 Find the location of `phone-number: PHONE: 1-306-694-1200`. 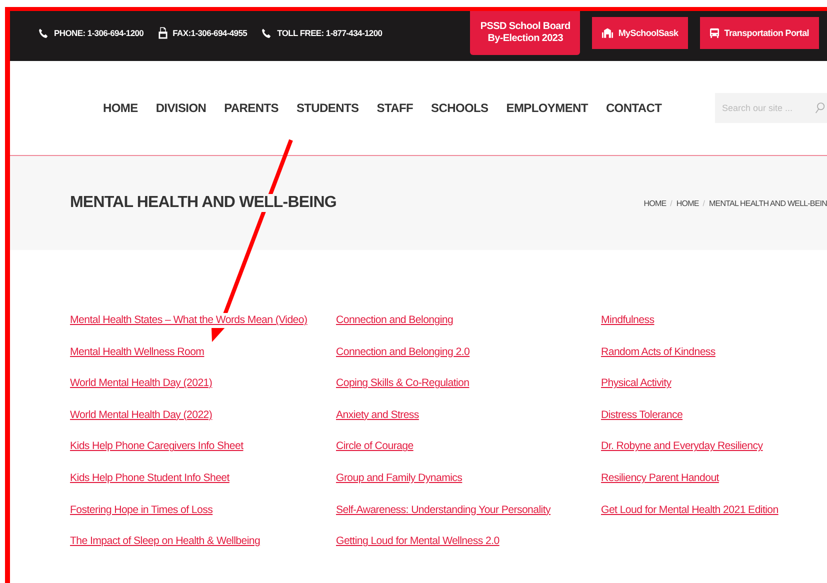

phone-number: PHONE: 1-306-694-1200 is located at coordinates (99, 33).